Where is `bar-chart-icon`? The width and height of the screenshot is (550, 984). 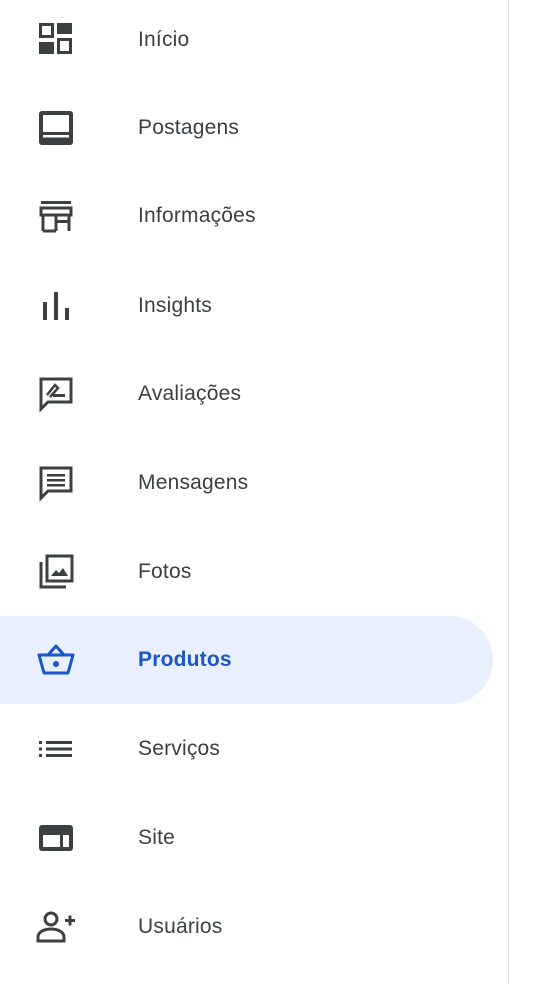
bar-chart-icon is located at coordinates (56, 306).